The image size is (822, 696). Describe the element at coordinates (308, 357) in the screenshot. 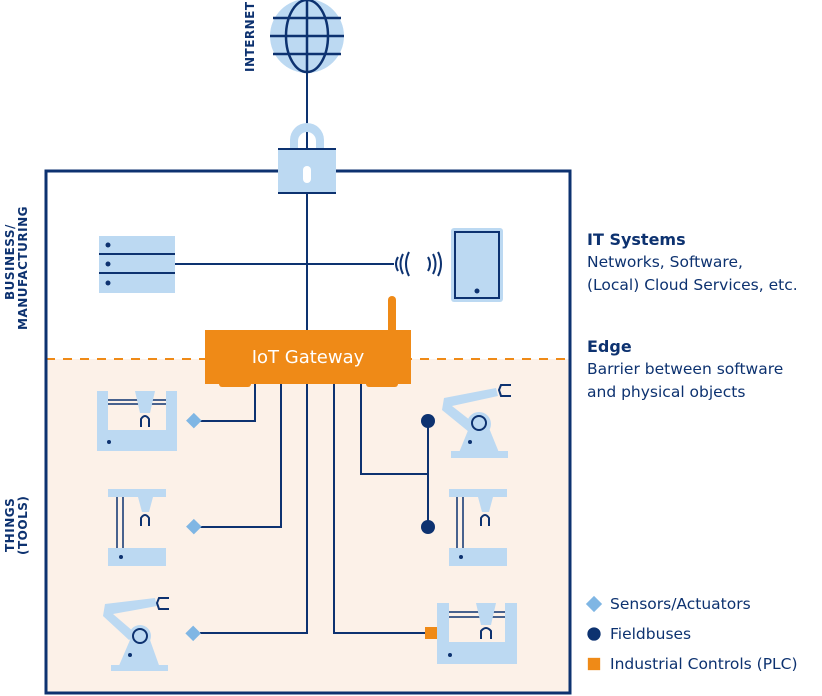

I see `gateway-label: IoT Gateway` at that location.